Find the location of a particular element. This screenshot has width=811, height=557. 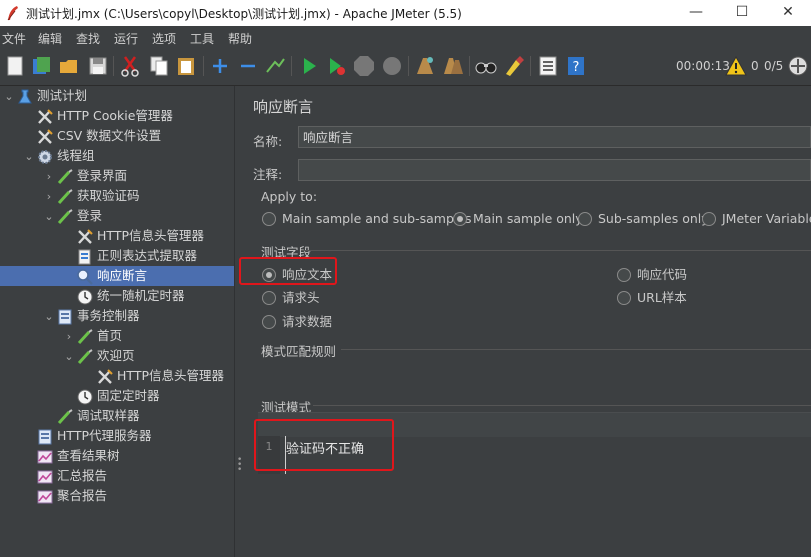

tree-node-label: HTTP Cookie管理器 is located at coordinates (115, 115).